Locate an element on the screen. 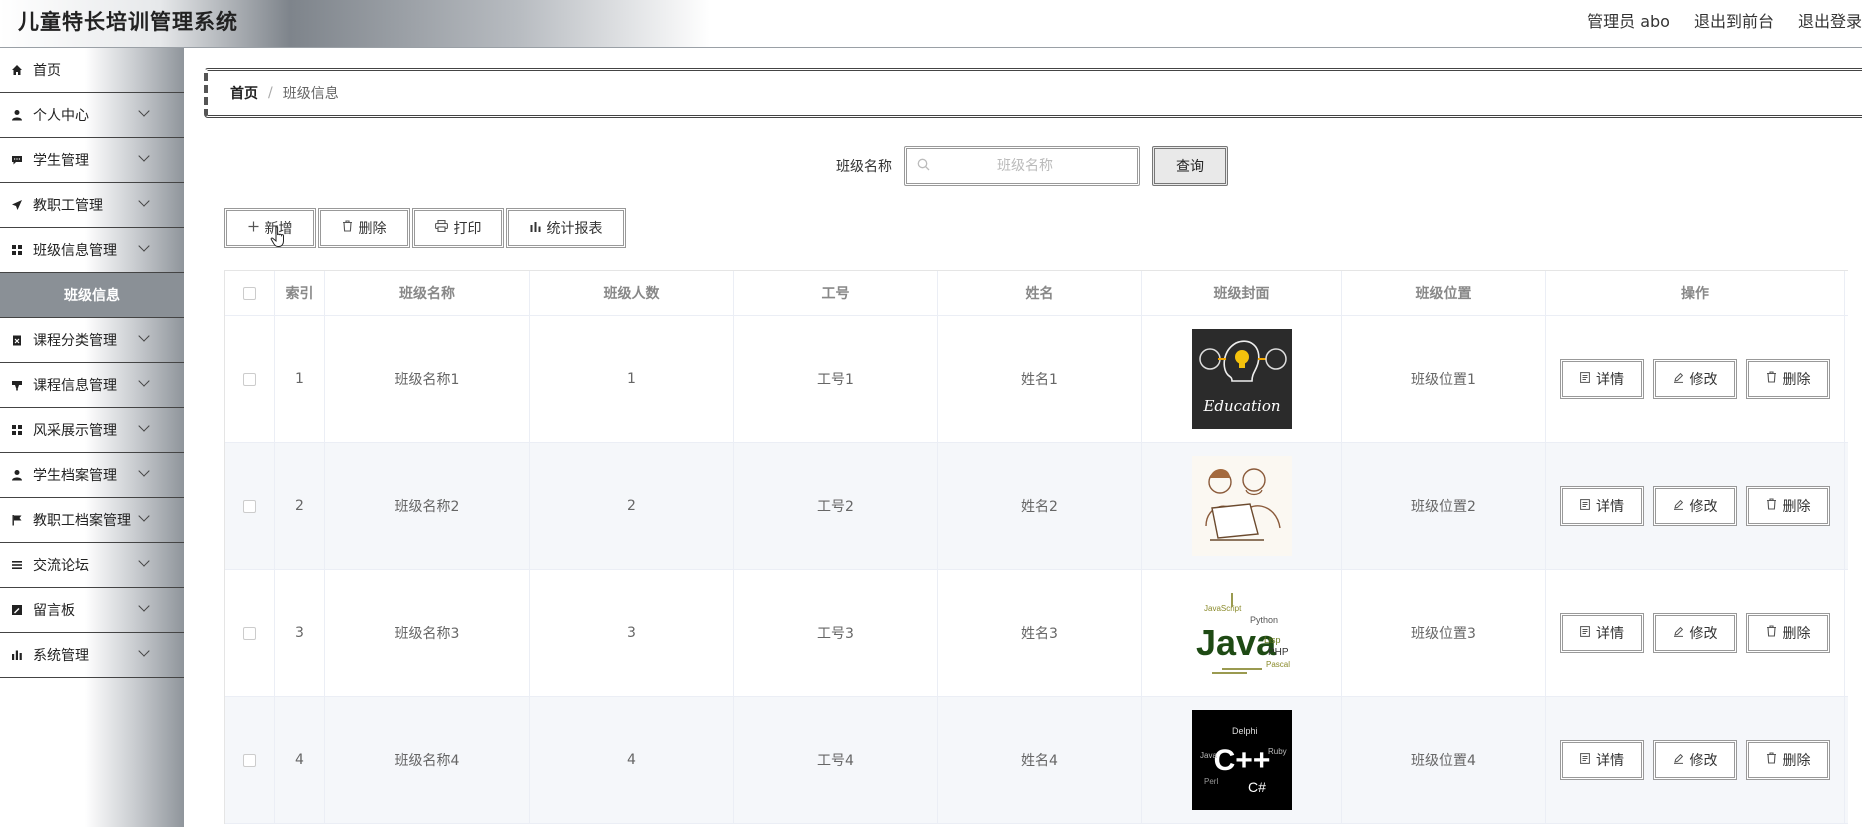  column-header: 工号 is located at coordinates (836, 293).